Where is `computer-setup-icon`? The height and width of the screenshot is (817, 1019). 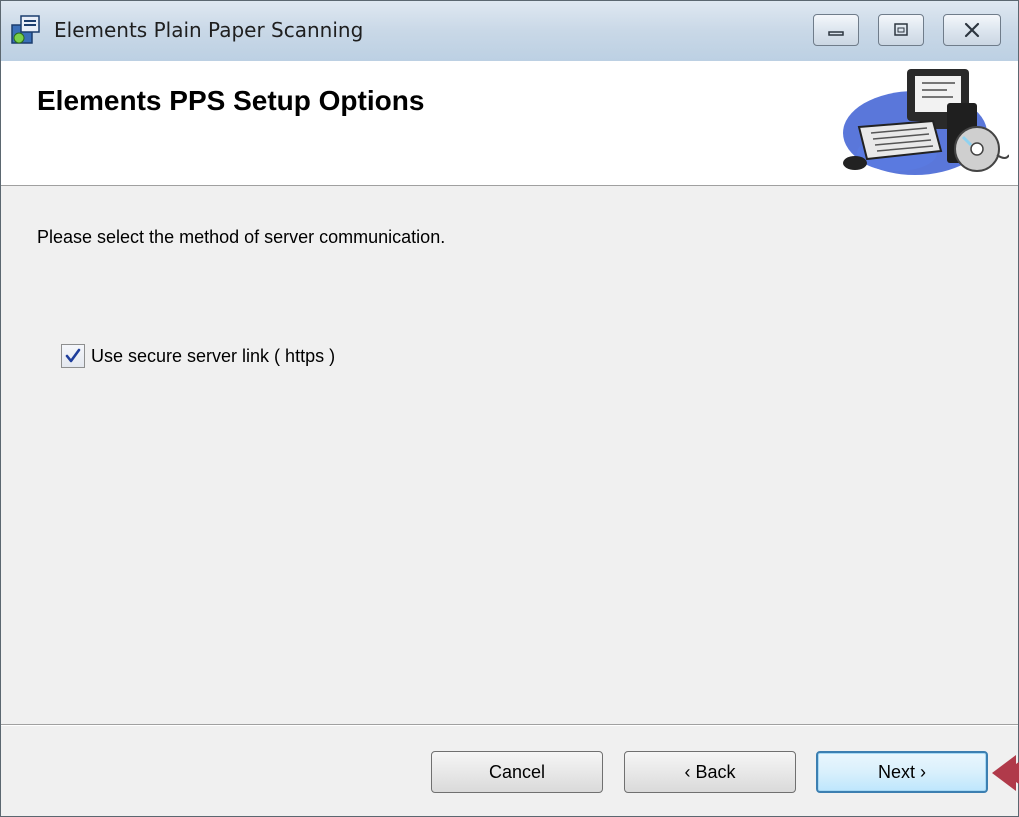
computer-setup-icon is located at coordinates (926, 122).